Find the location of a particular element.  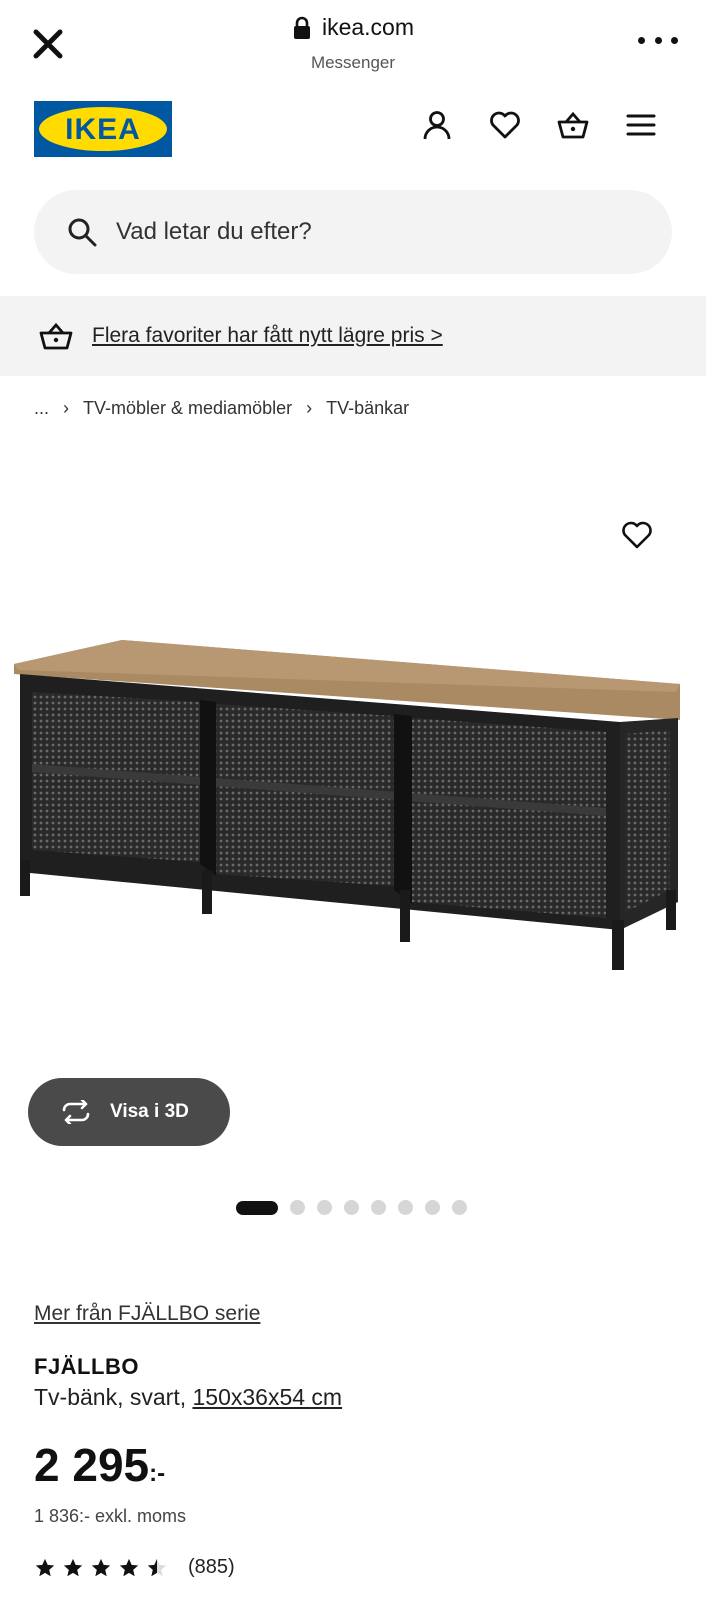

price-value: 2 295 is located at coordinates (92, 1465).